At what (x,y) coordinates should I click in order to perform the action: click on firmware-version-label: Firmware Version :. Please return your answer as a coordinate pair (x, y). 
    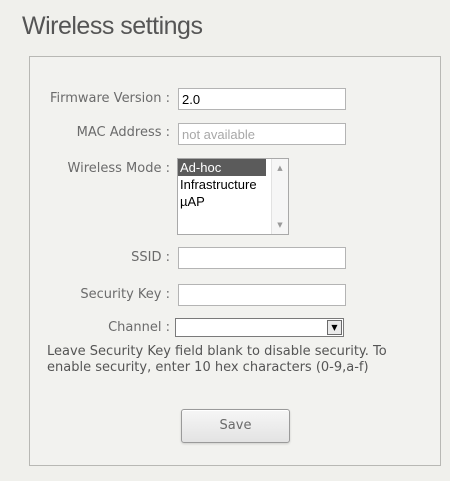
    Looking at the image, I should click on (109, 98).